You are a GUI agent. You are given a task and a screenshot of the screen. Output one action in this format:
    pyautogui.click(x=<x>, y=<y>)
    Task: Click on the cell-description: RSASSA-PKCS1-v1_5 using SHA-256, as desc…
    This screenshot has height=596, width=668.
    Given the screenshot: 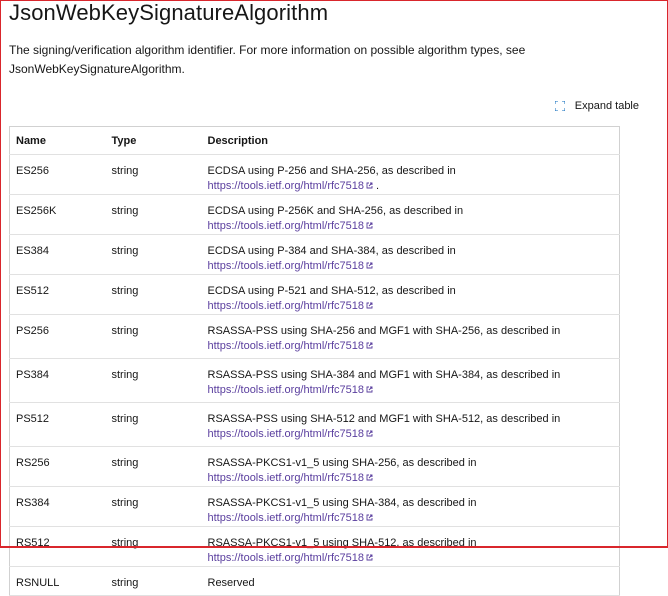 What is the action you would take?
    pyautogui.click(x=410, y=466)
    